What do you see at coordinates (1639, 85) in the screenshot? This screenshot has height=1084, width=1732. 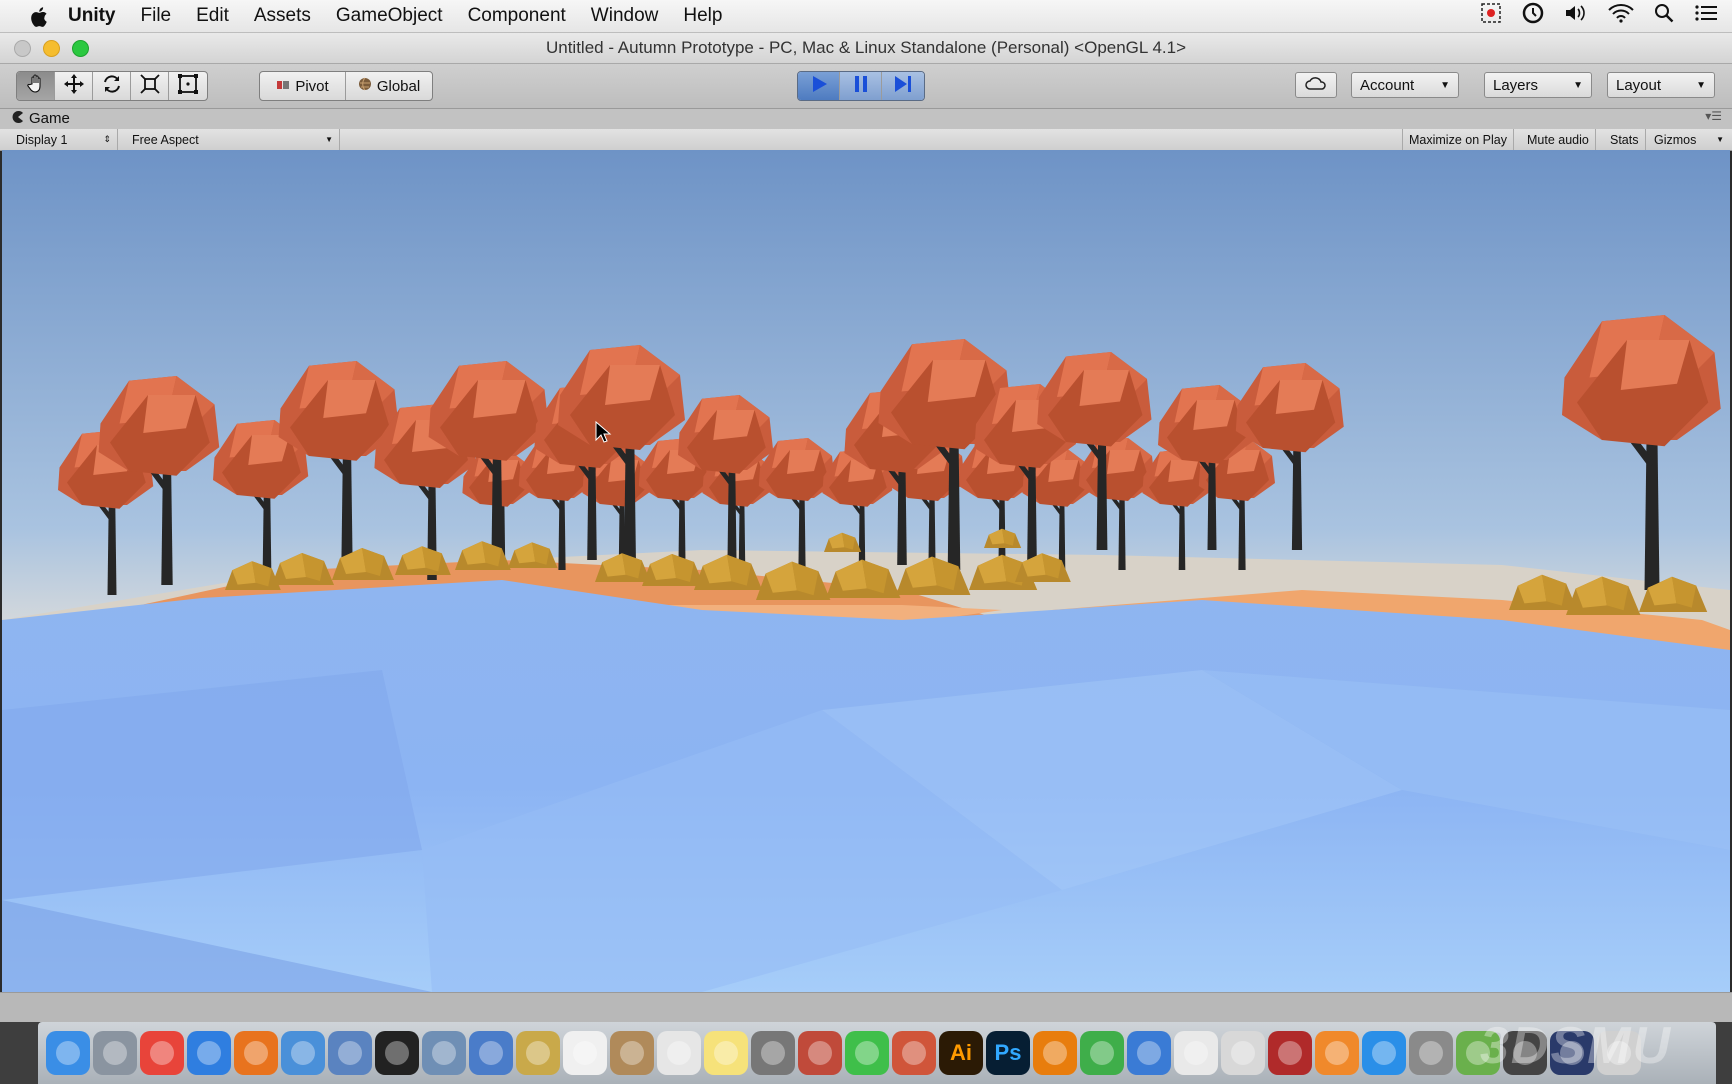 I see `layout-label: Layout` at bounding box center [1639, 85].